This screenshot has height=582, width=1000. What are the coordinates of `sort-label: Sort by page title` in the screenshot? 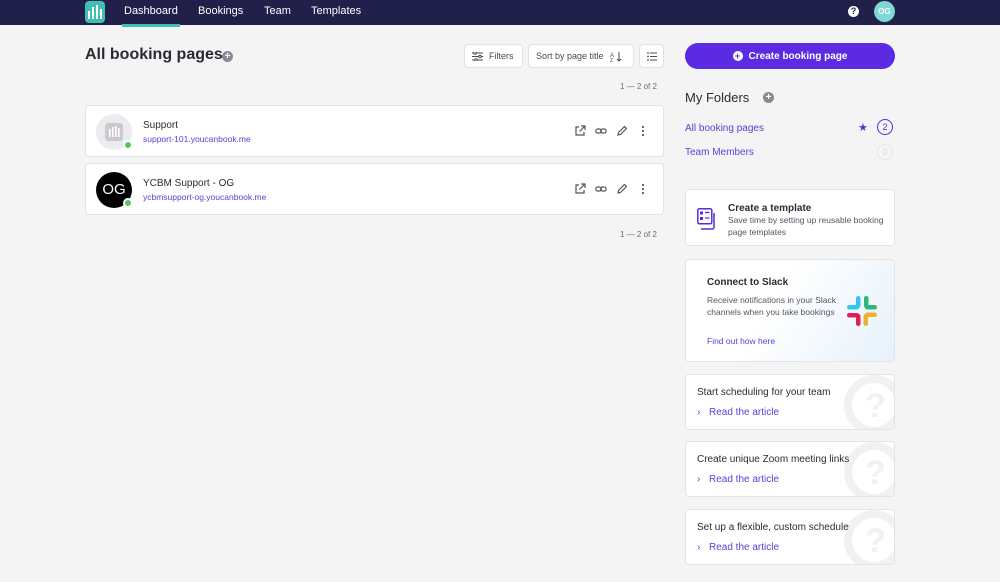 It's located at (570, 56).